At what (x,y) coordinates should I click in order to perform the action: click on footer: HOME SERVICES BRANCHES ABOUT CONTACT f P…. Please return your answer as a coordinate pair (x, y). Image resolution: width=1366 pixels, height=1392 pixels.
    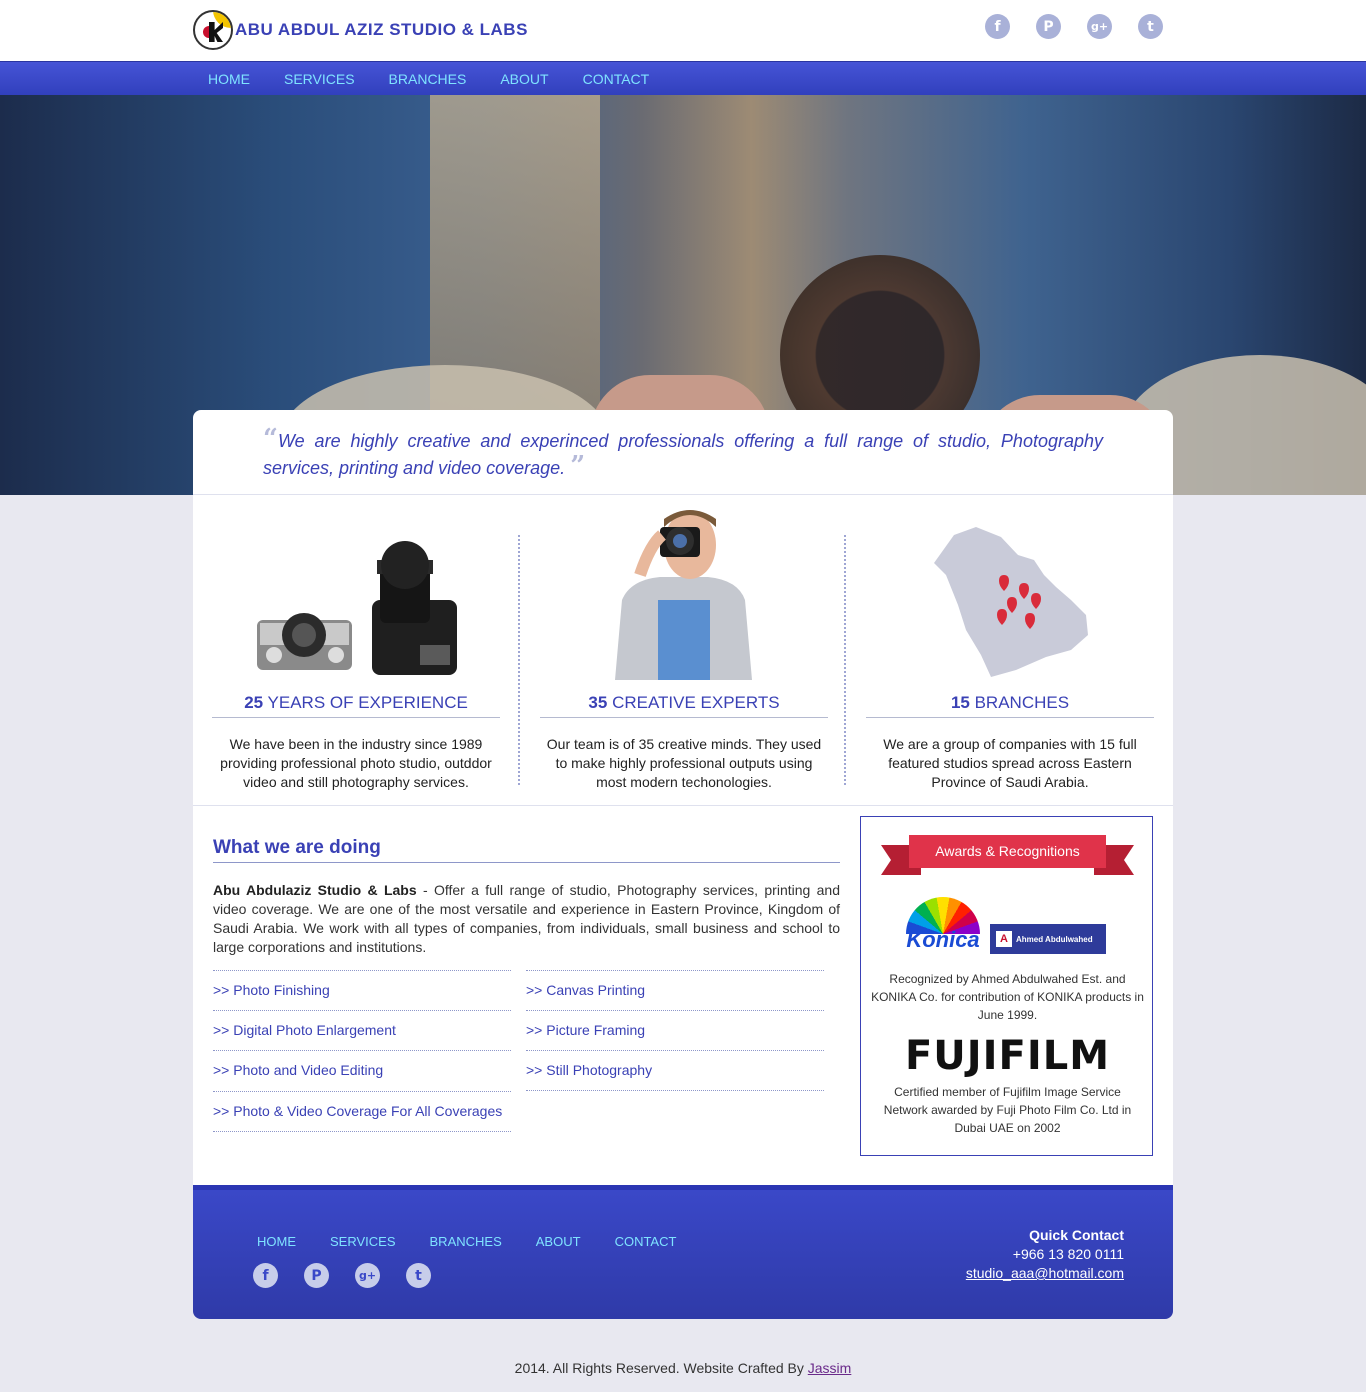
    Looking at the image, I should click on (683, 1252).